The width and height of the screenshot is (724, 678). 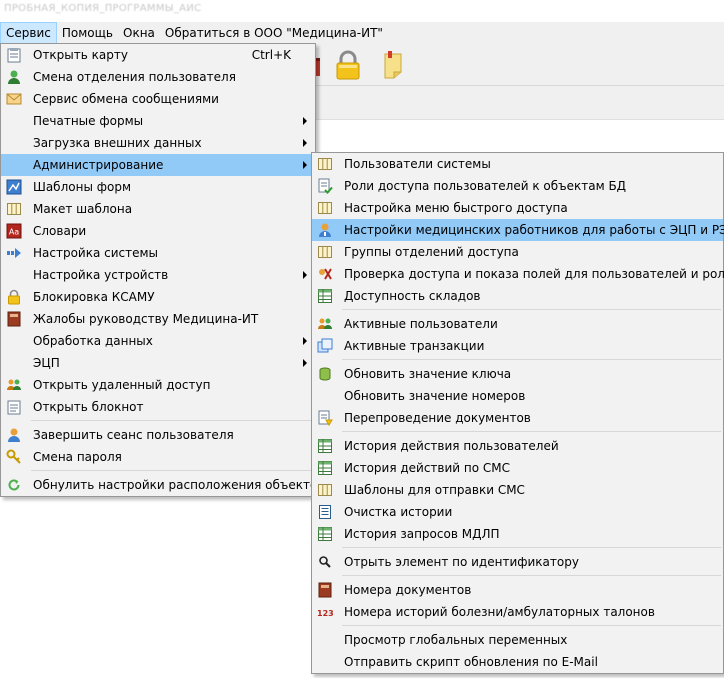 I want to click on menu-item-label: Роли доступа пользователей к объектам БД, so click(x=485, y=186).